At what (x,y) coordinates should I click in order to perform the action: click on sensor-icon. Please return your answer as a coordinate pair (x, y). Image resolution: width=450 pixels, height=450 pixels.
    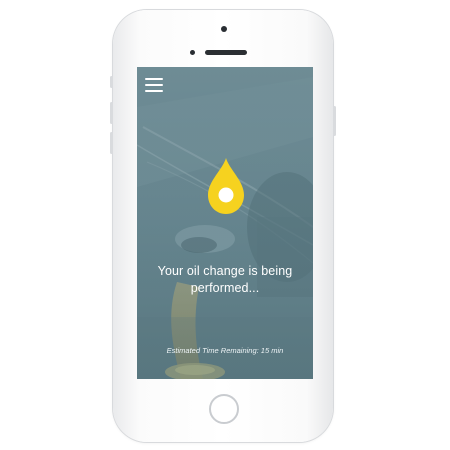
    Looking at the image, I should click on (192, 52).